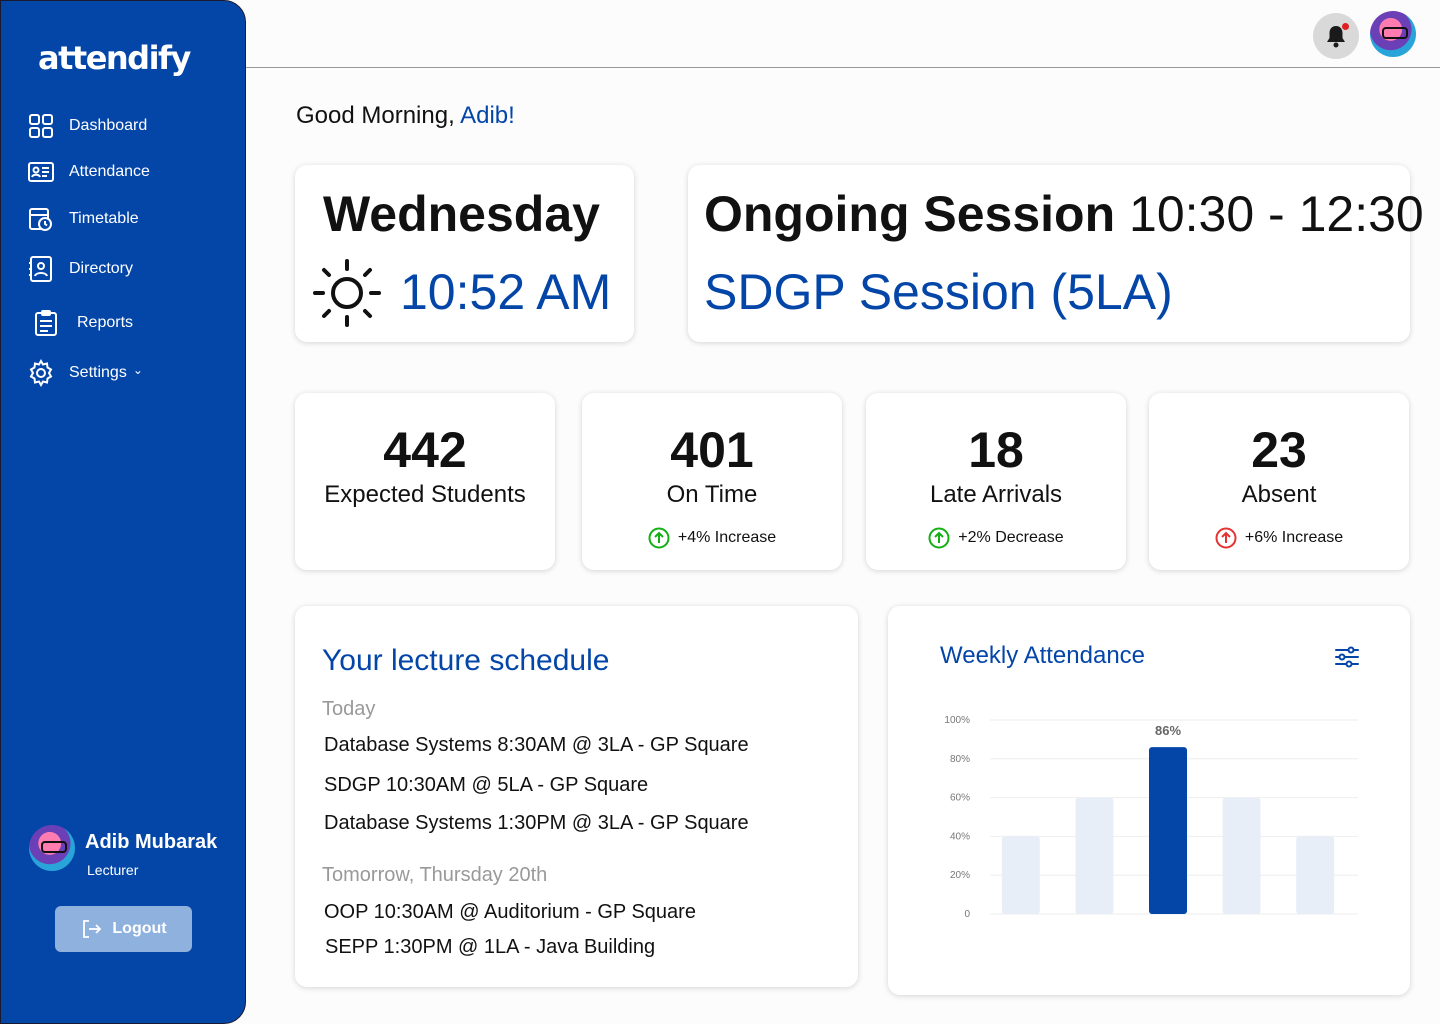  Describe the element at coordinates (425, 450) in the screenshot. I see `stat-value: 442` at that location.